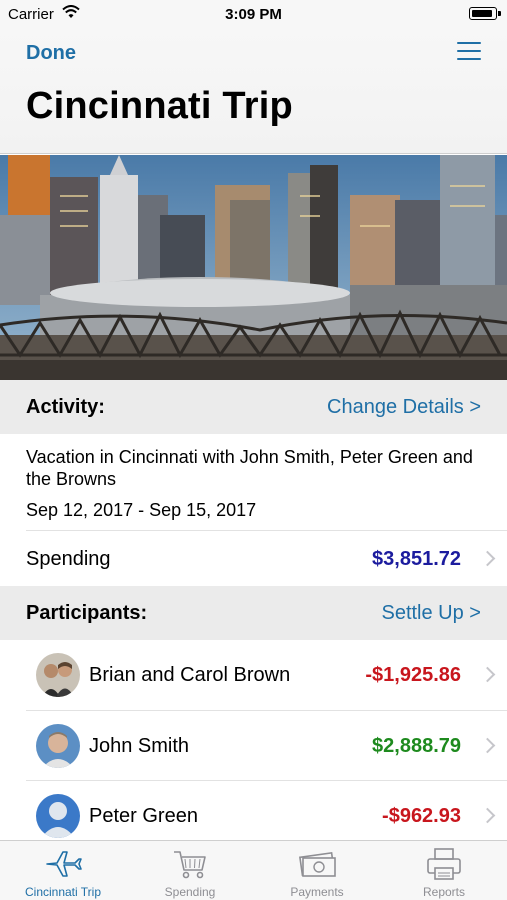 The image size is (507, 900). What do you see at coordinates (190, 675) in the screenshot?
I see `participant-name: Brian and Carol Brown` at bounding box center [190, 675].